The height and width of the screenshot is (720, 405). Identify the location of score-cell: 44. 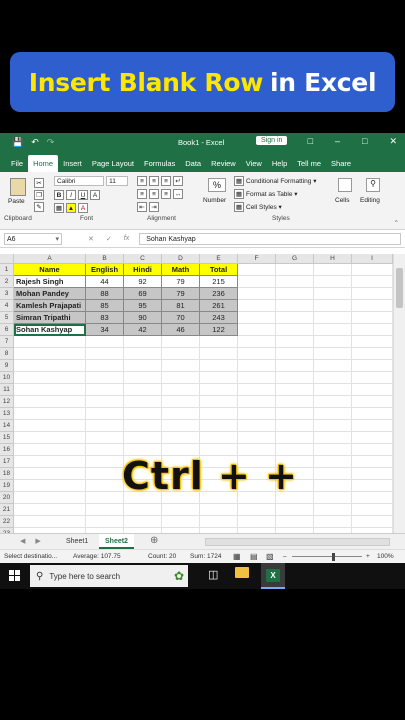
(105, 282).